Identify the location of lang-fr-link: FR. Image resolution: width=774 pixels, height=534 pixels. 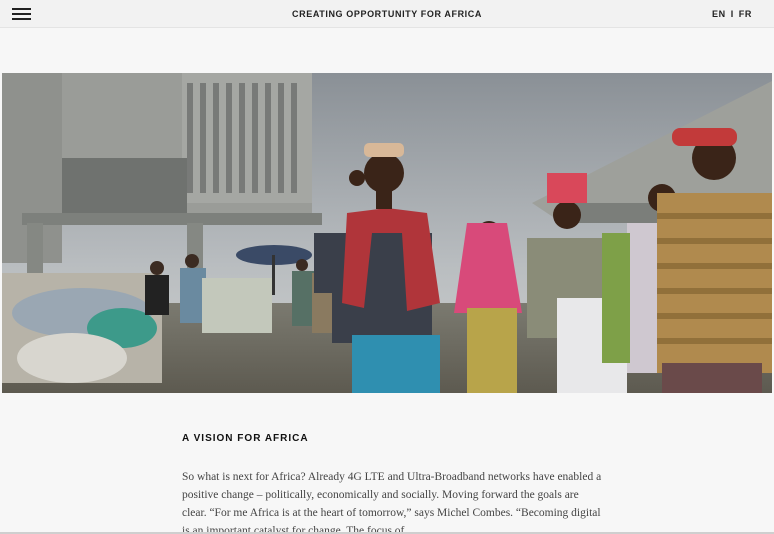
(745, 14).